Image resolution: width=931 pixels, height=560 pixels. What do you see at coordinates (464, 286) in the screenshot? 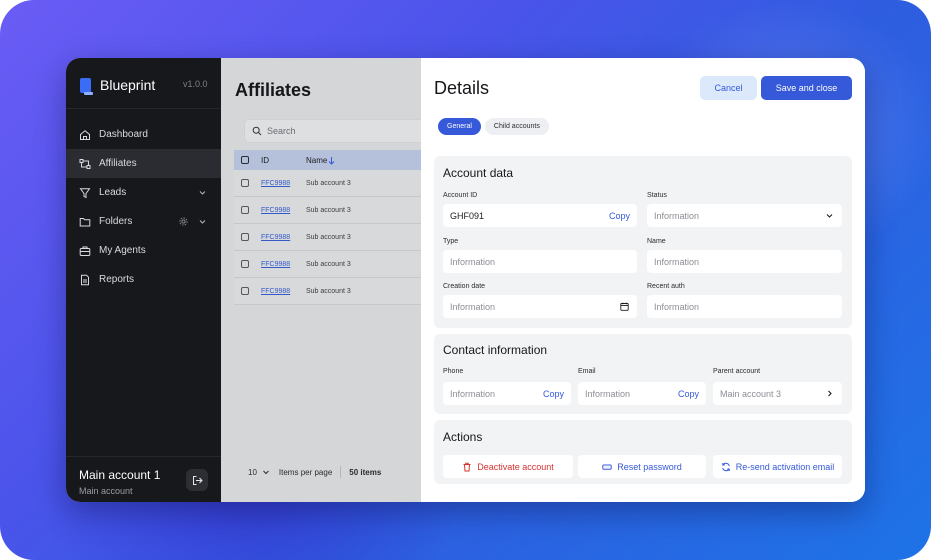
I see `creation-date-label: Creation date` at bounding box center [464, 286].